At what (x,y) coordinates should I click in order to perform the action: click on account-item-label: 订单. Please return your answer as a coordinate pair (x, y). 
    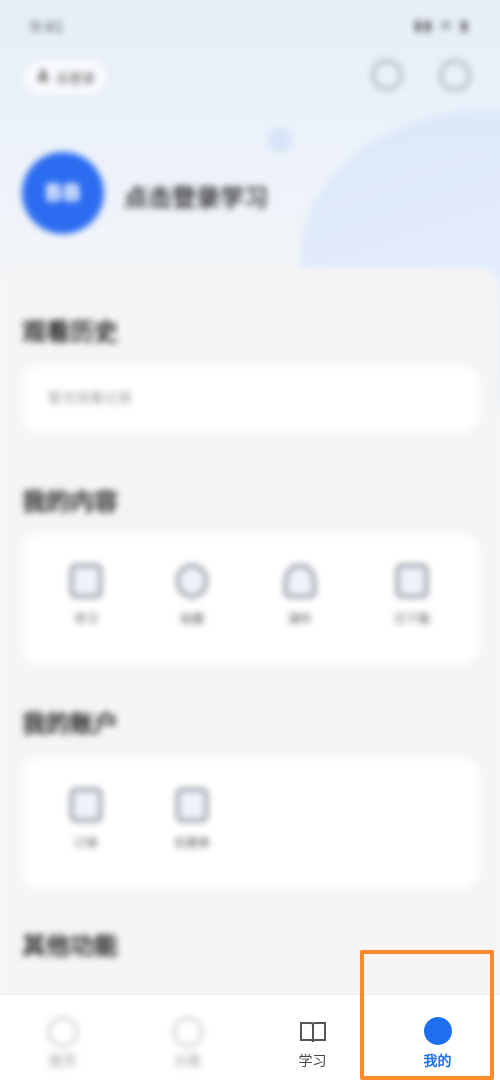
    Looking at the image, I should click on (85, 843).